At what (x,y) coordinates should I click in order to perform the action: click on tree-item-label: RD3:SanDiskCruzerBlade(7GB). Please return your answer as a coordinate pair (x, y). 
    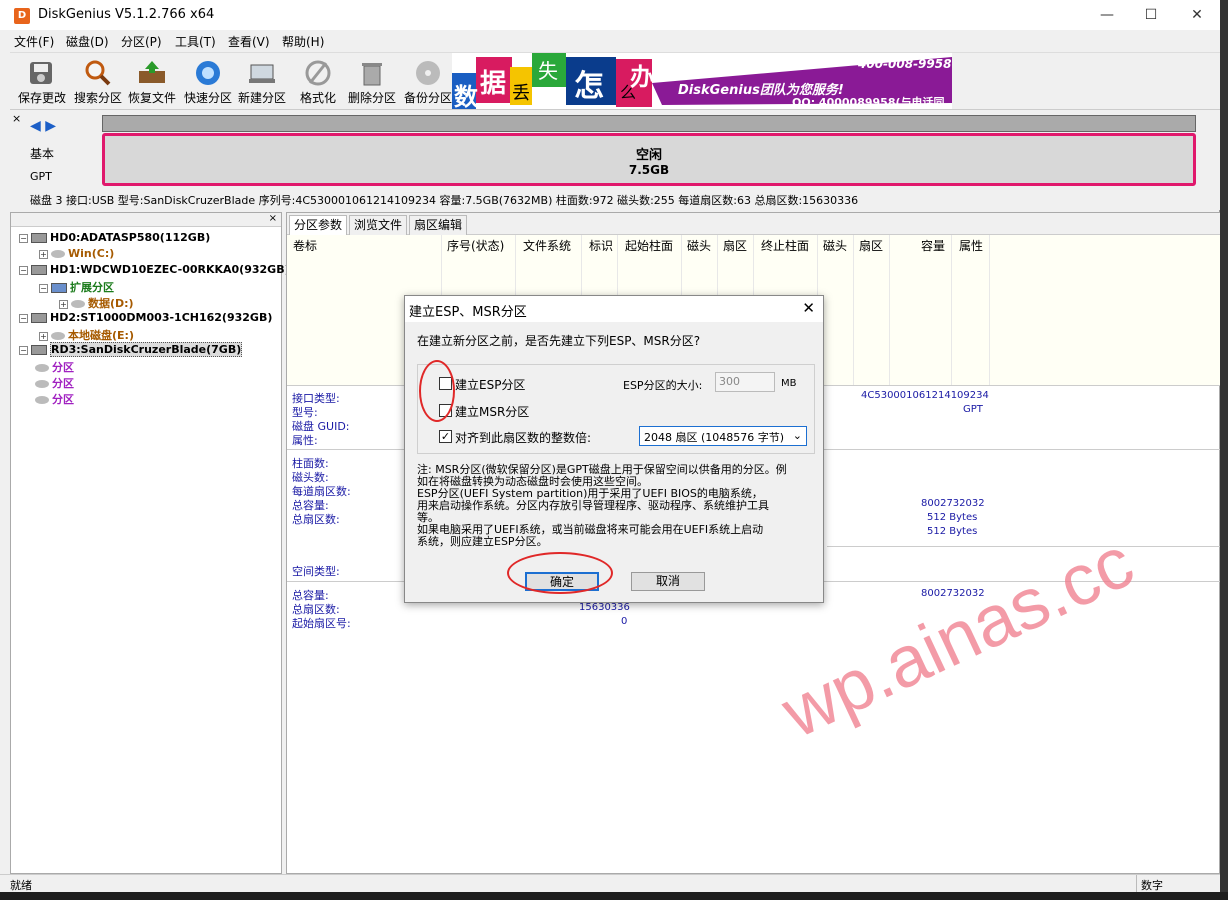
    Looking at the image, I should click on (146, 349).